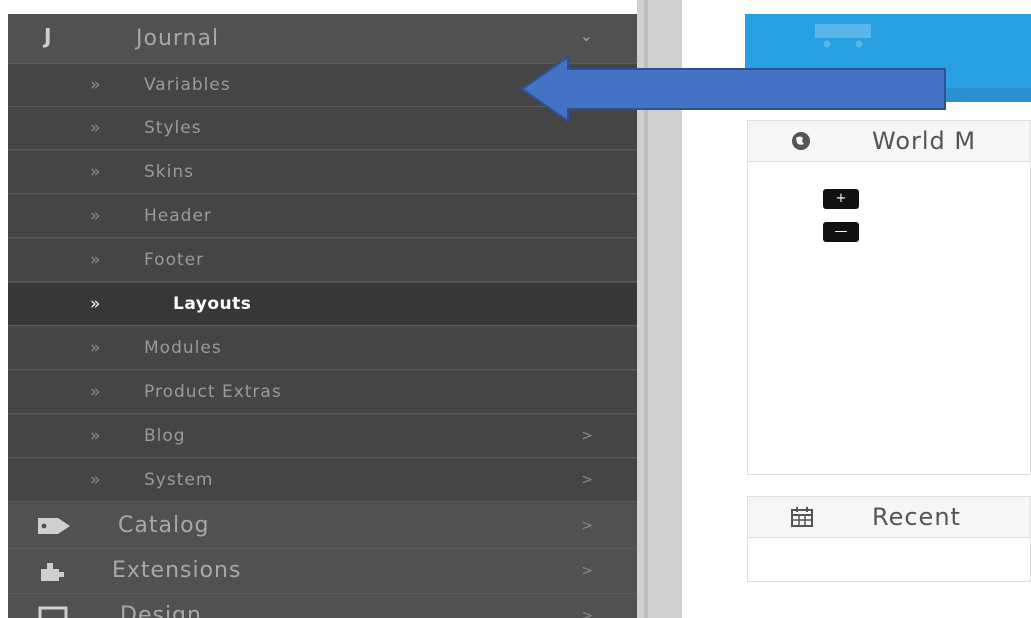  I want to click on top-strip, so click(515, 7).